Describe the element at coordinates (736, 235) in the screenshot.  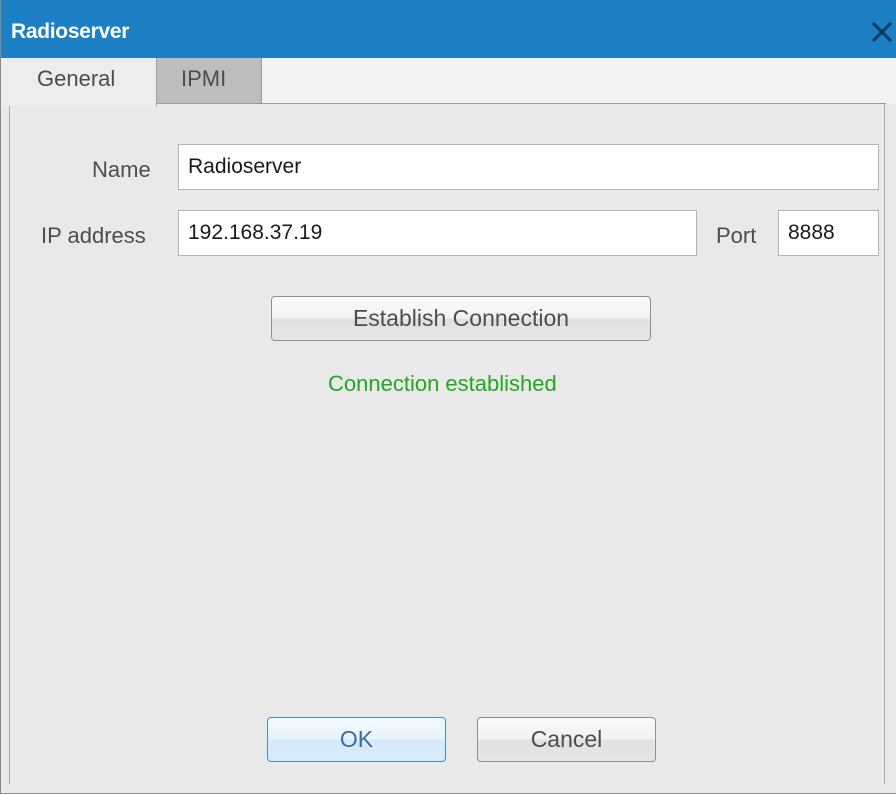
I see `port-label: Port` at that location.